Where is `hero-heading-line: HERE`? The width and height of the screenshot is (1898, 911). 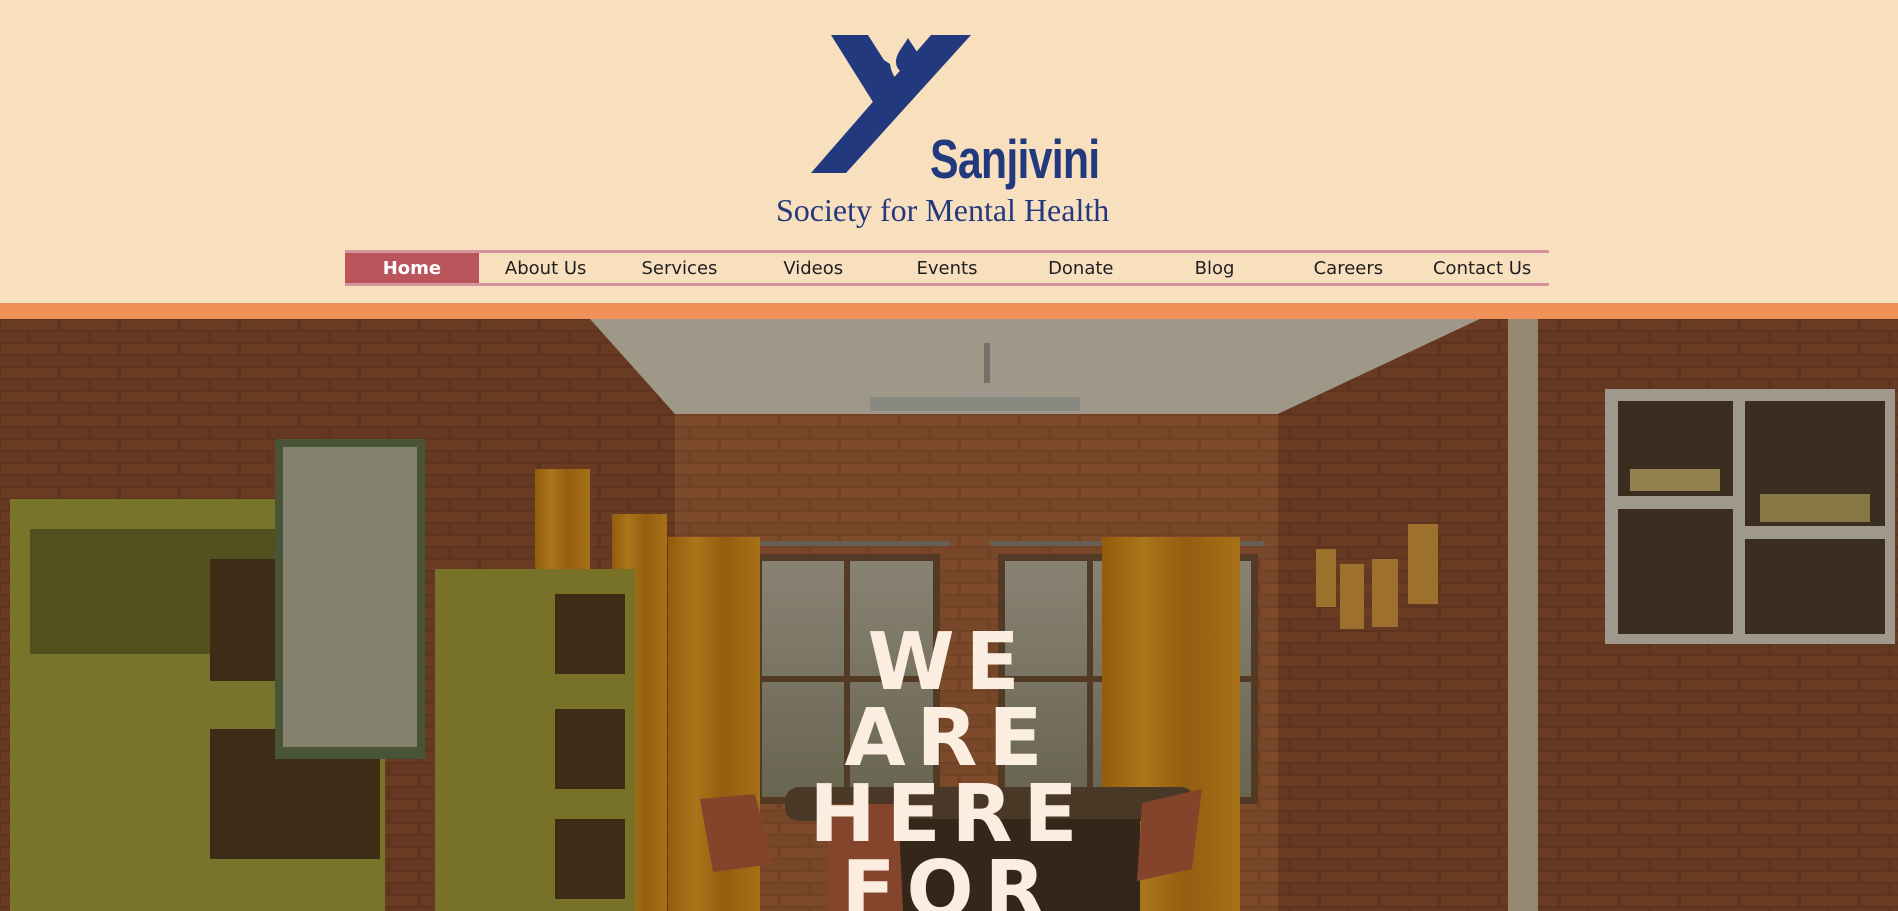 hero-heading-line: HERE is located at coordinates (949, 814).